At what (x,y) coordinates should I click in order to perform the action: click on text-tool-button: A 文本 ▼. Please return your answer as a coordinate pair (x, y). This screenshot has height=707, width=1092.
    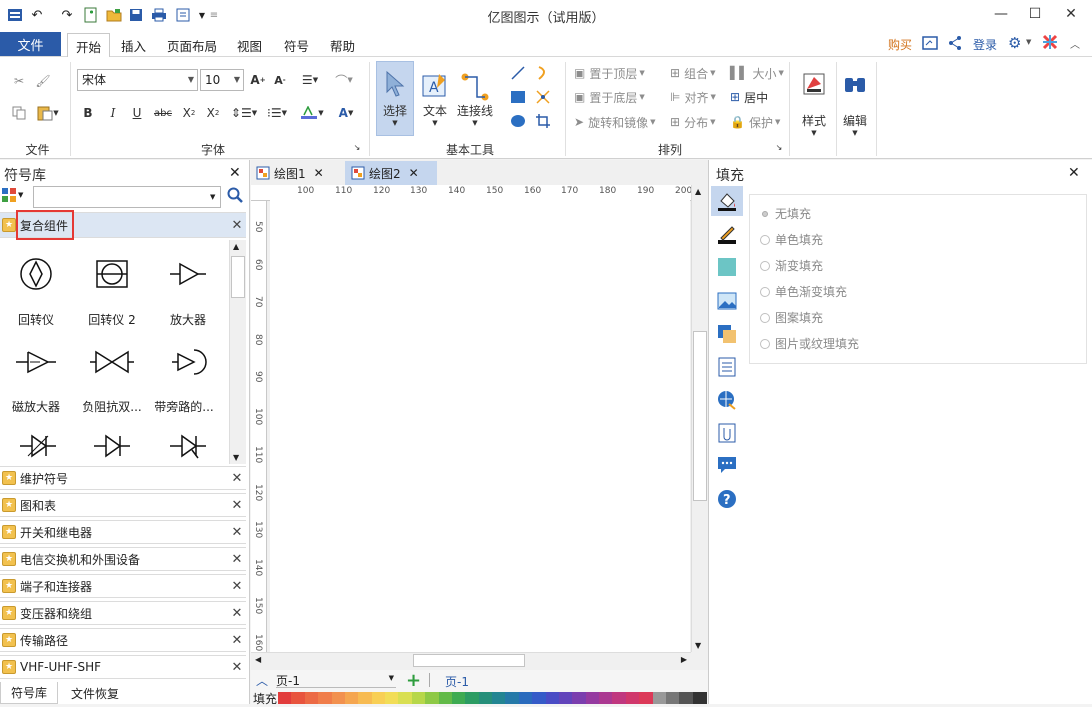
    Looking at the image, I should click on (435, 99).